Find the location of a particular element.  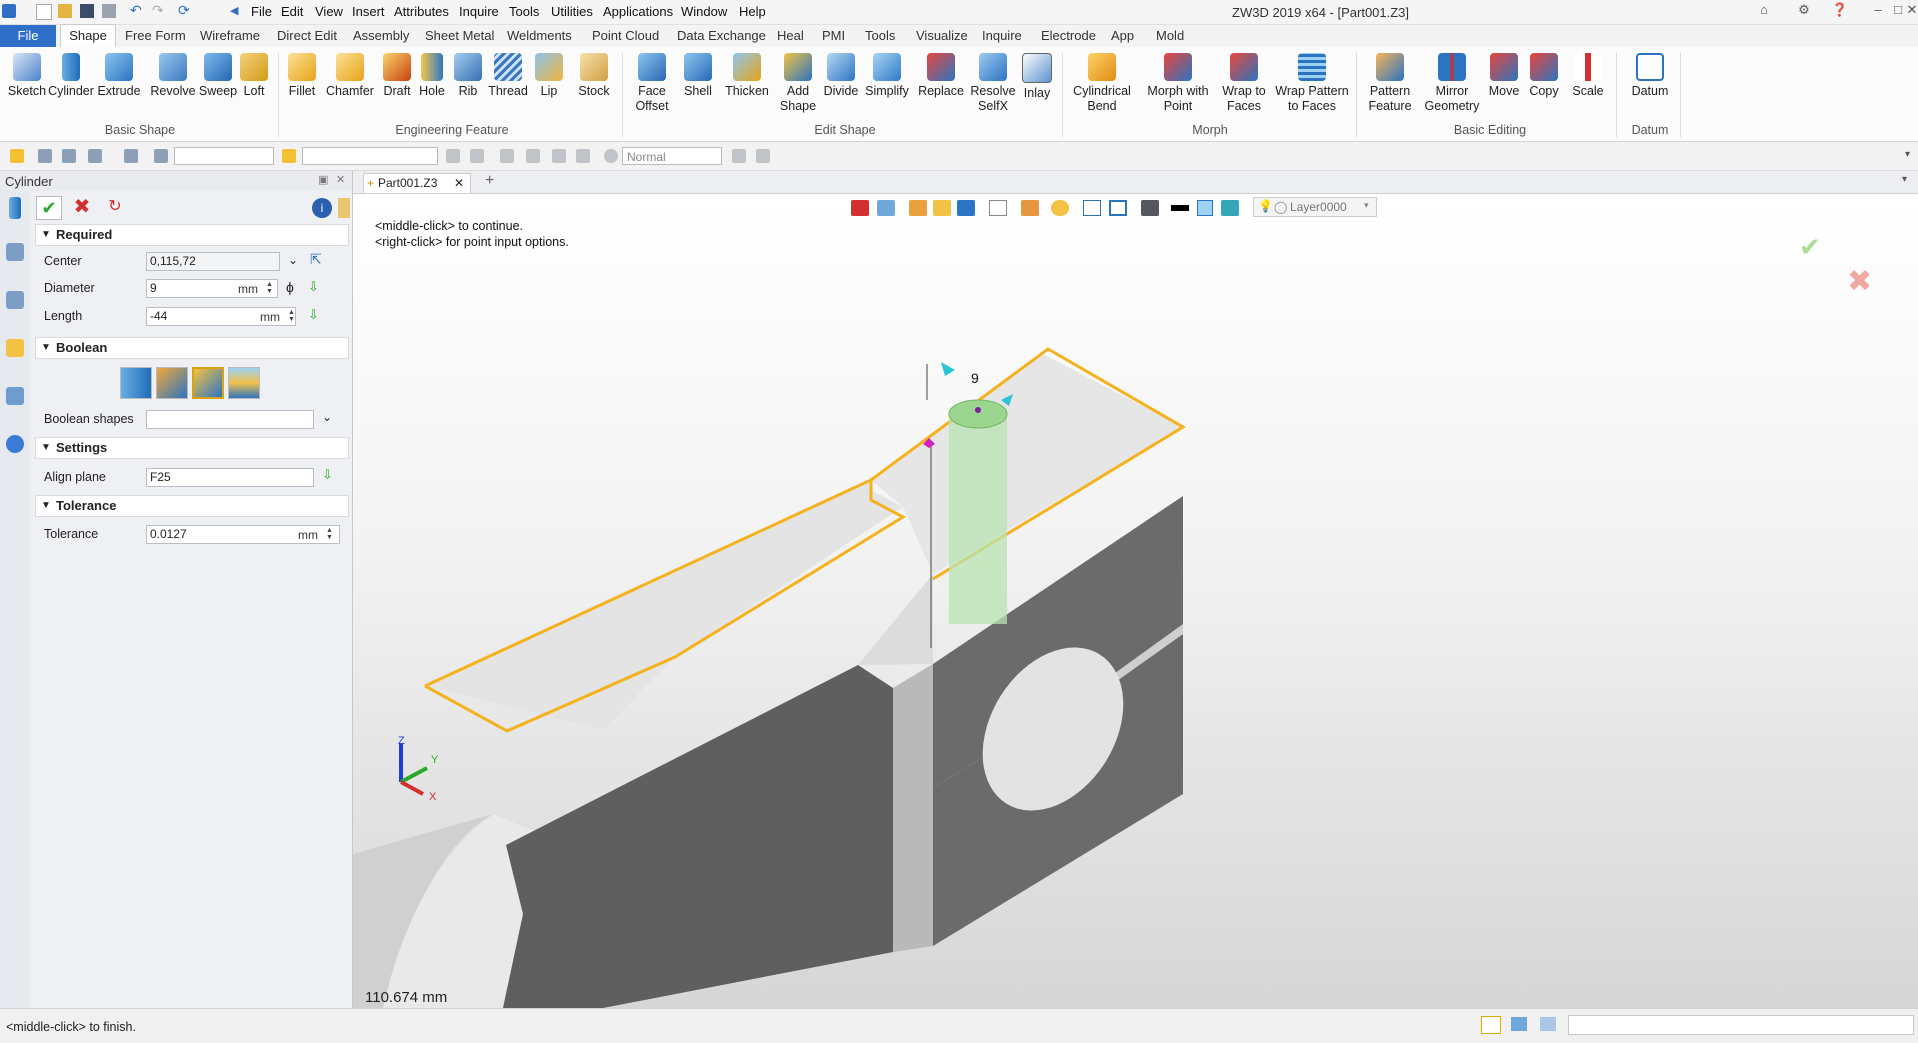

menu-file: File is located at coordinates (261, 11).